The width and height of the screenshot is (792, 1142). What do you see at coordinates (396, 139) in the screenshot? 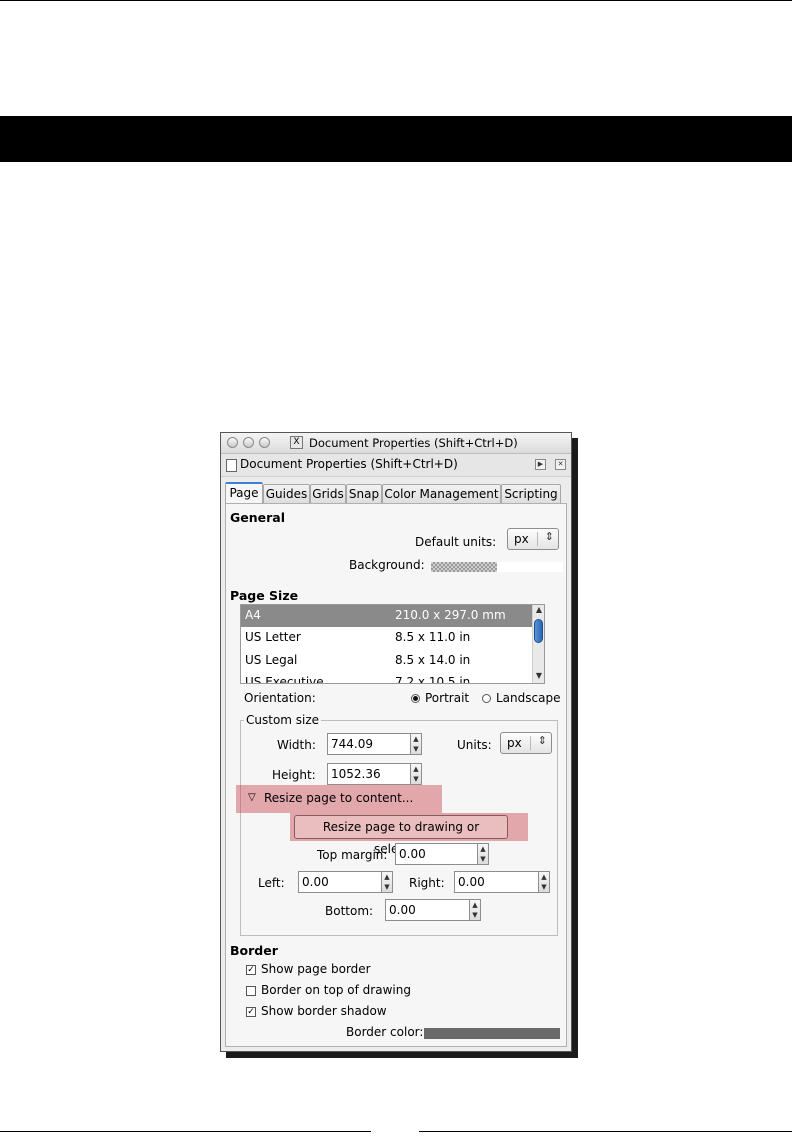
I see `header-black-bar` at bounding box center [396, 139].